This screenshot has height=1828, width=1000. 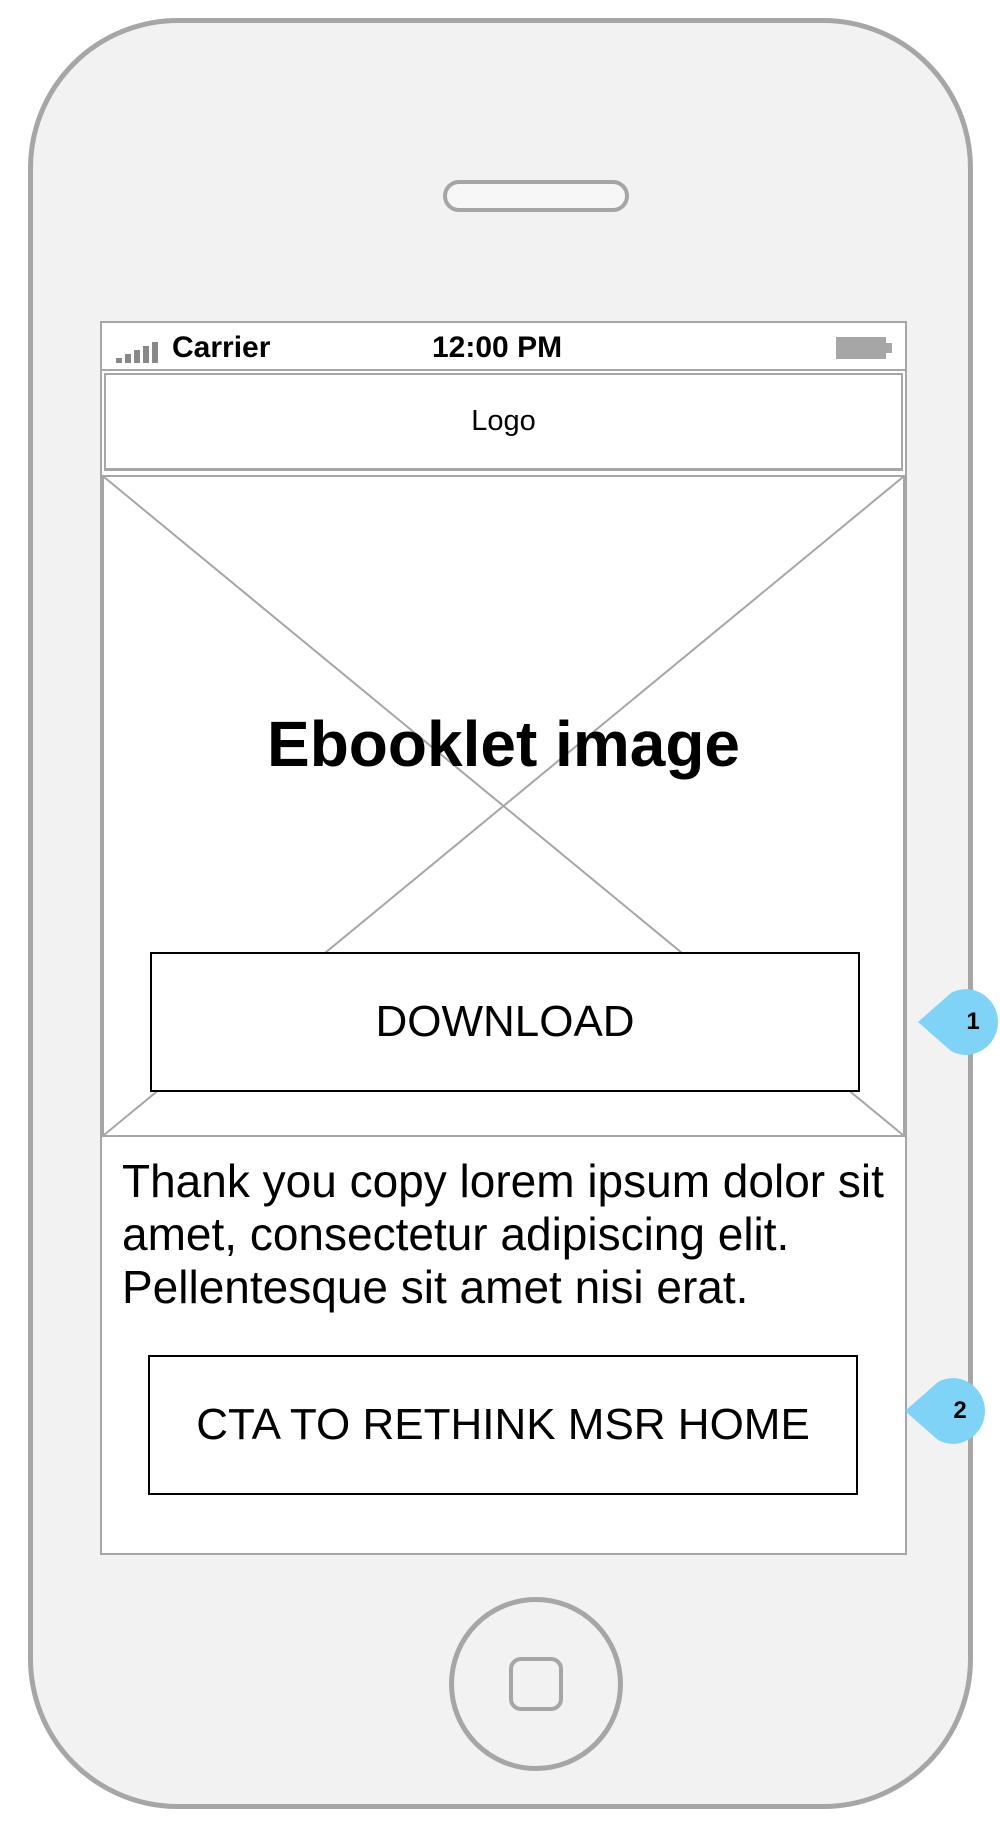 What do you see at coordinates (864, 348) in the screenshot?
I see `battery-icon` at bounding box center [864, 348].